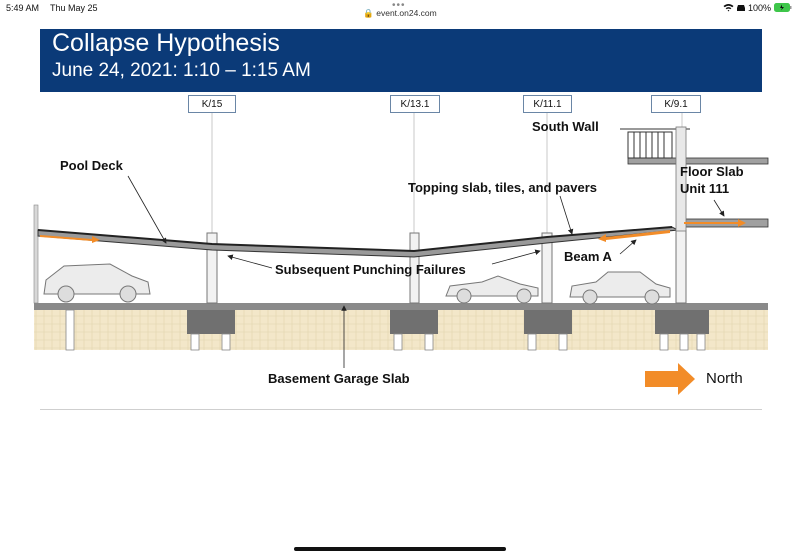  What do you see at coordinates (705, 188) in the screenshot?
I see `label-unit-111: Unit 111` at bounding box center [705, 188].